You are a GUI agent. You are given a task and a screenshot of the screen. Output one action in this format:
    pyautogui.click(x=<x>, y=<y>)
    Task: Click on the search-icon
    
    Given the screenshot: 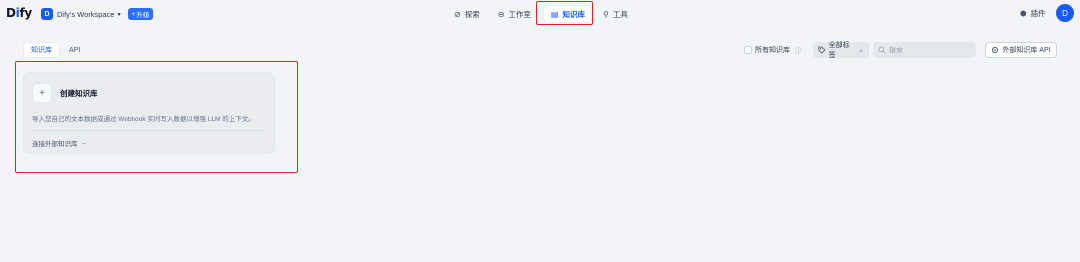 What is the action you would take?
    pyautogui.click(x=882, y=50)
    